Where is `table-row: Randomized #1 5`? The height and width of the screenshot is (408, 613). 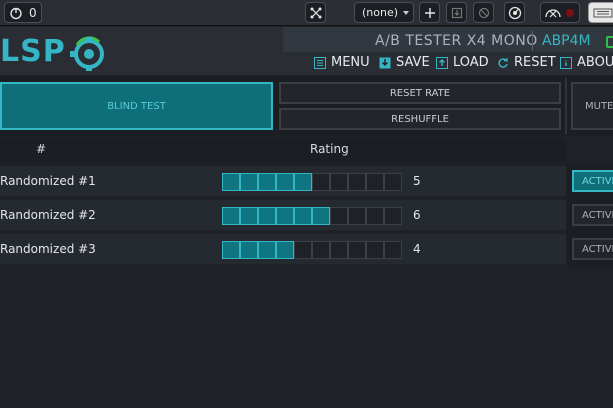
table-row: Randomized #1 5 is located at coordinates (283, 181).